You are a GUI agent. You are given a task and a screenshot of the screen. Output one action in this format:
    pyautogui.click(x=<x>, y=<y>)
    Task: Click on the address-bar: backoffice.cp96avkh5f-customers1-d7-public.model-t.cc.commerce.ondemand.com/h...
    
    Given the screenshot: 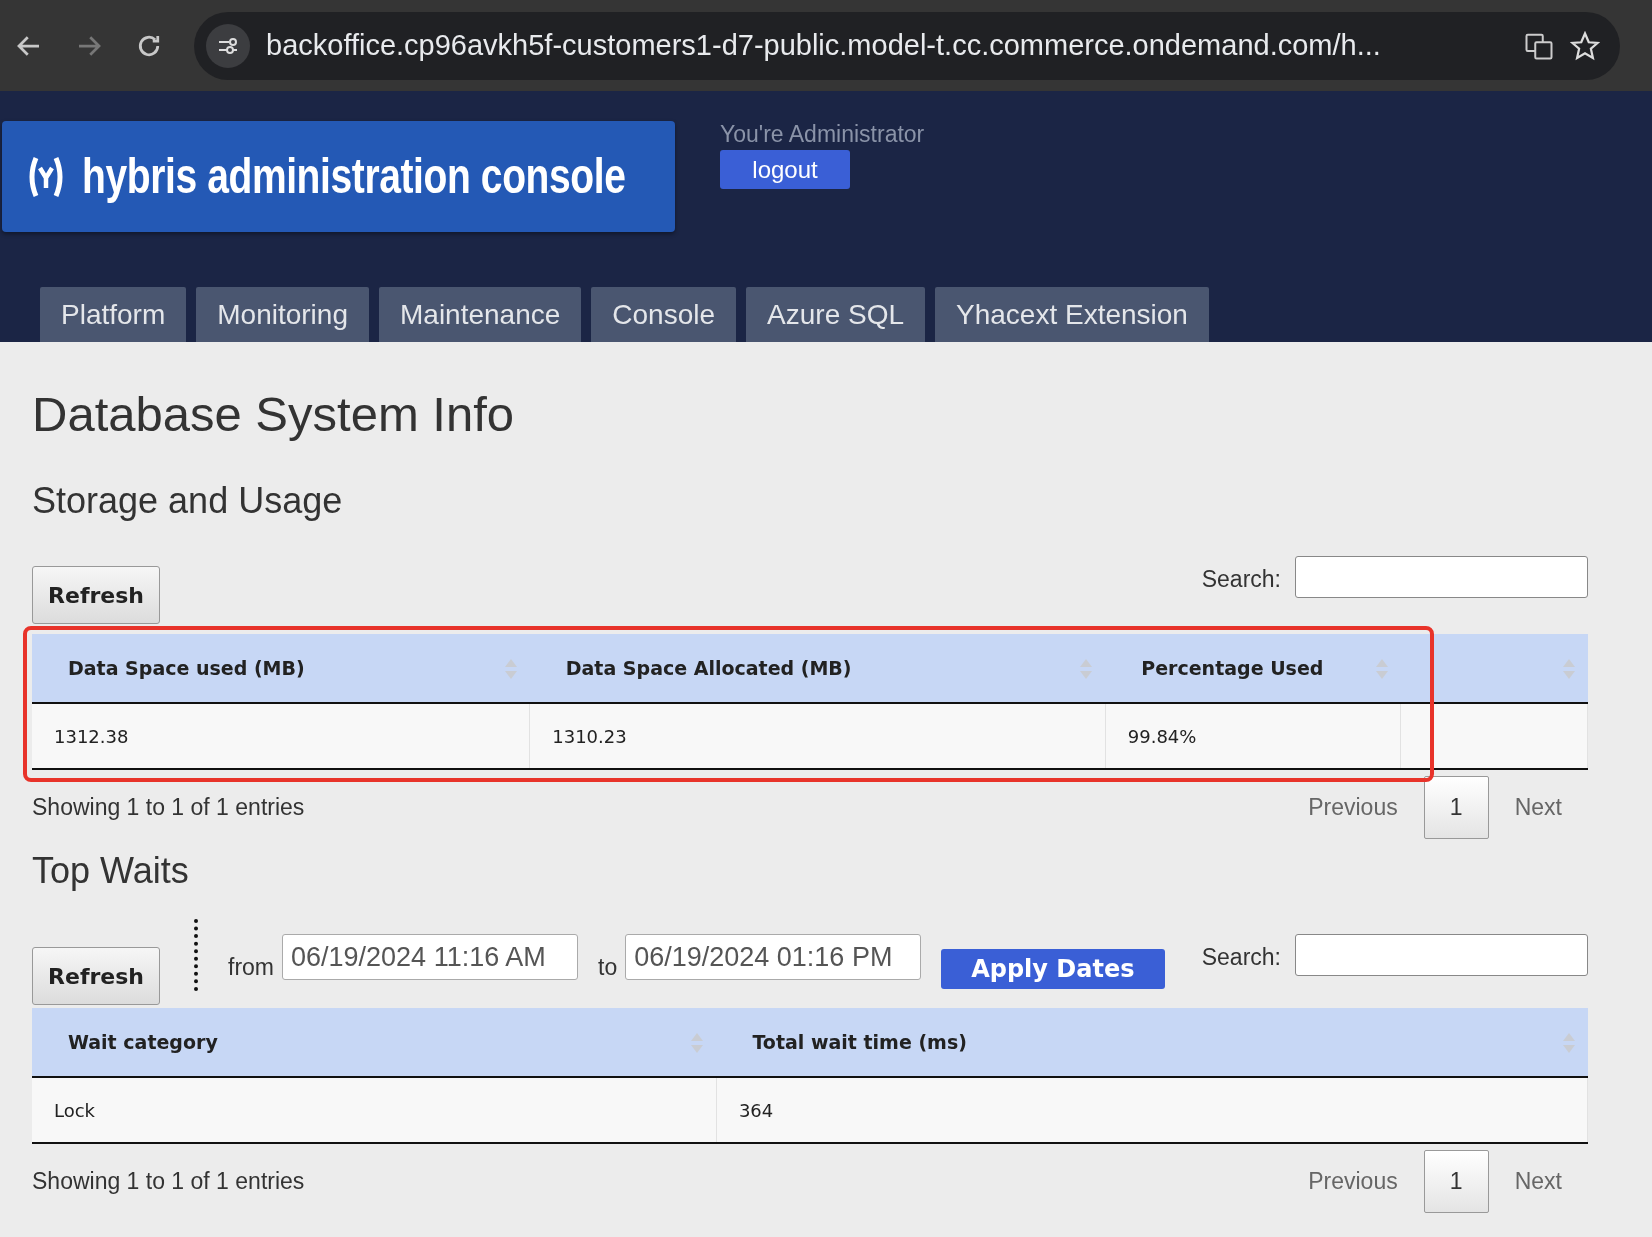 What is the action you would take?
    pyautogui.click(x=907, y=45)
    